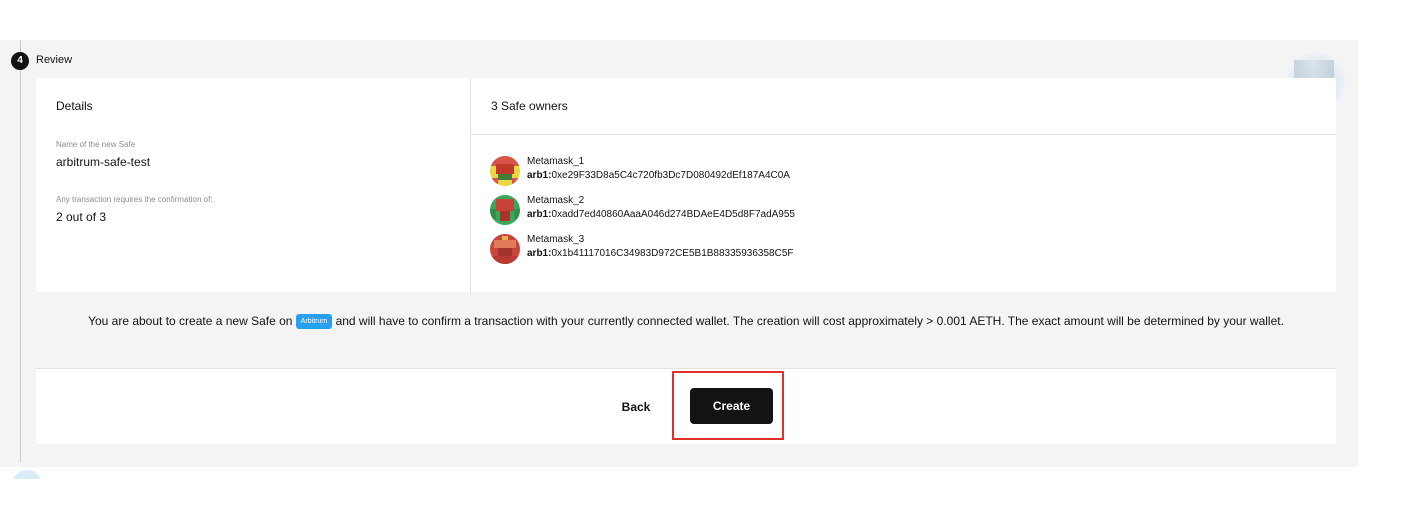 The height and width of the screenshot is (527, 1410). Describe the element at coordinates (314, 321) in the screenshot. I see `chain-chip: Arbitrum` at that location.